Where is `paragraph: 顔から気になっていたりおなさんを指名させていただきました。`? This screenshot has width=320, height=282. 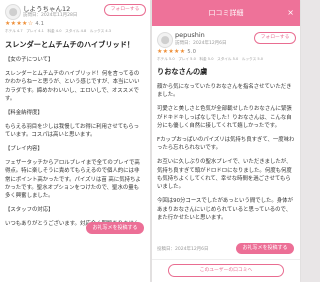 paragraph: 顔から気になっていたりおなさんを指名させていただきました。 is located at coordinates (224, 91).